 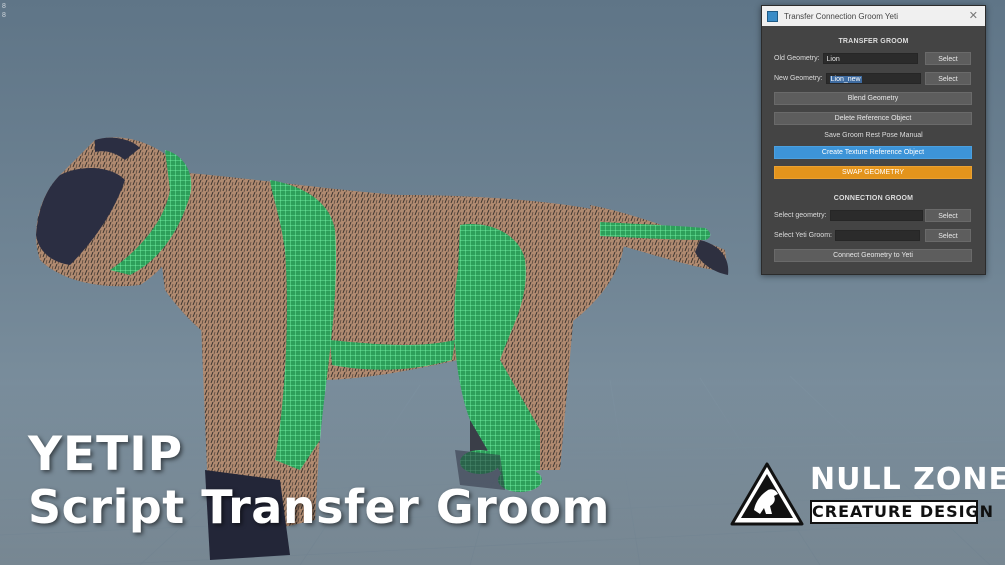 I want to click on new-geometry-label: New Geometry:, so click(x=798, y=78).